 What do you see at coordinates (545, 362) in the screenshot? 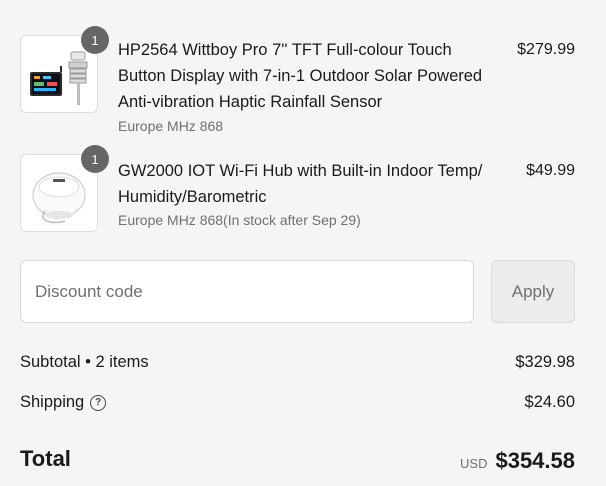
I see `subtotal-value: $329.98` at bounding box center [545, 362].